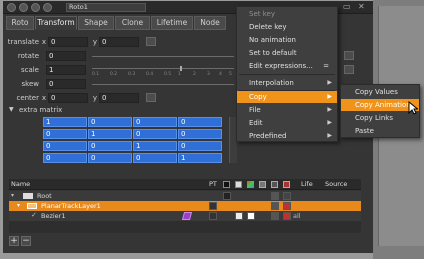 This screenshot has width=424, height=259. I want to click on node-name-field: Roto1, so click(106, 7).